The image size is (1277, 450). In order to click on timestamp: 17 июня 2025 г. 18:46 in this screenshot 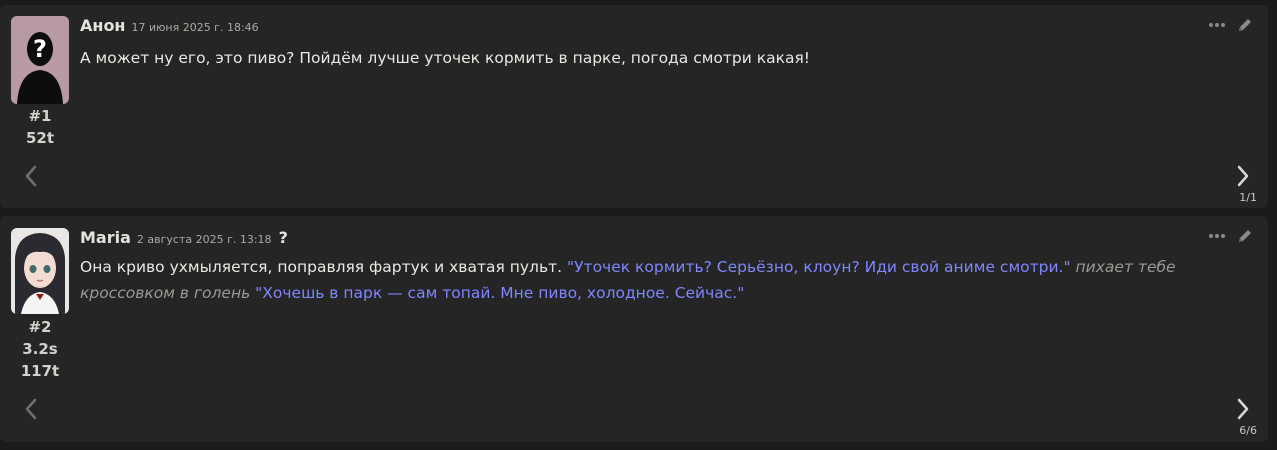, I will do `click(195, 27)`.